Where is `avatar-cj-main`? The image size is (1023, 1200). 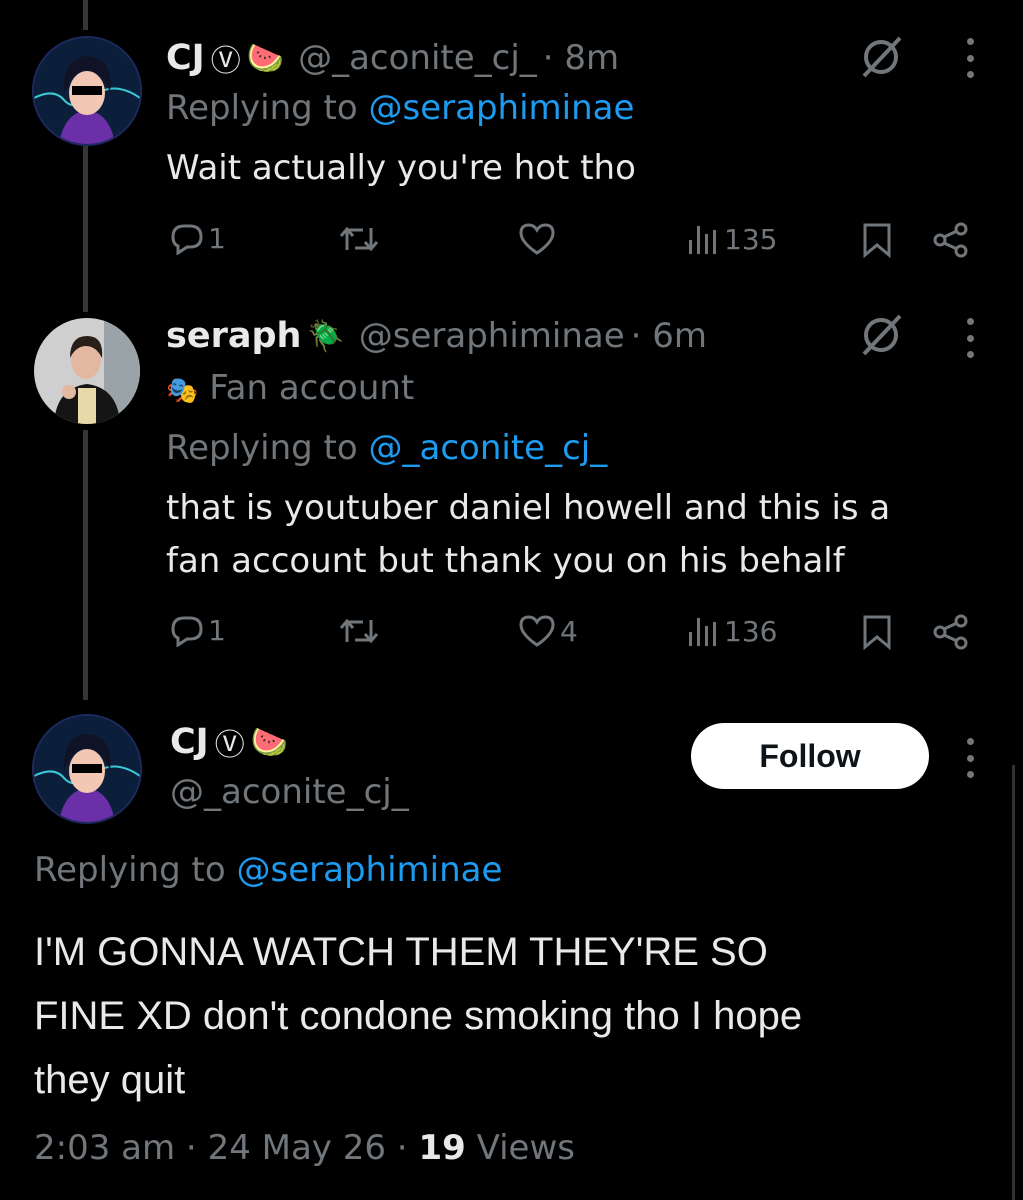
avatar-cj-main is located at coordinates (87, 769).